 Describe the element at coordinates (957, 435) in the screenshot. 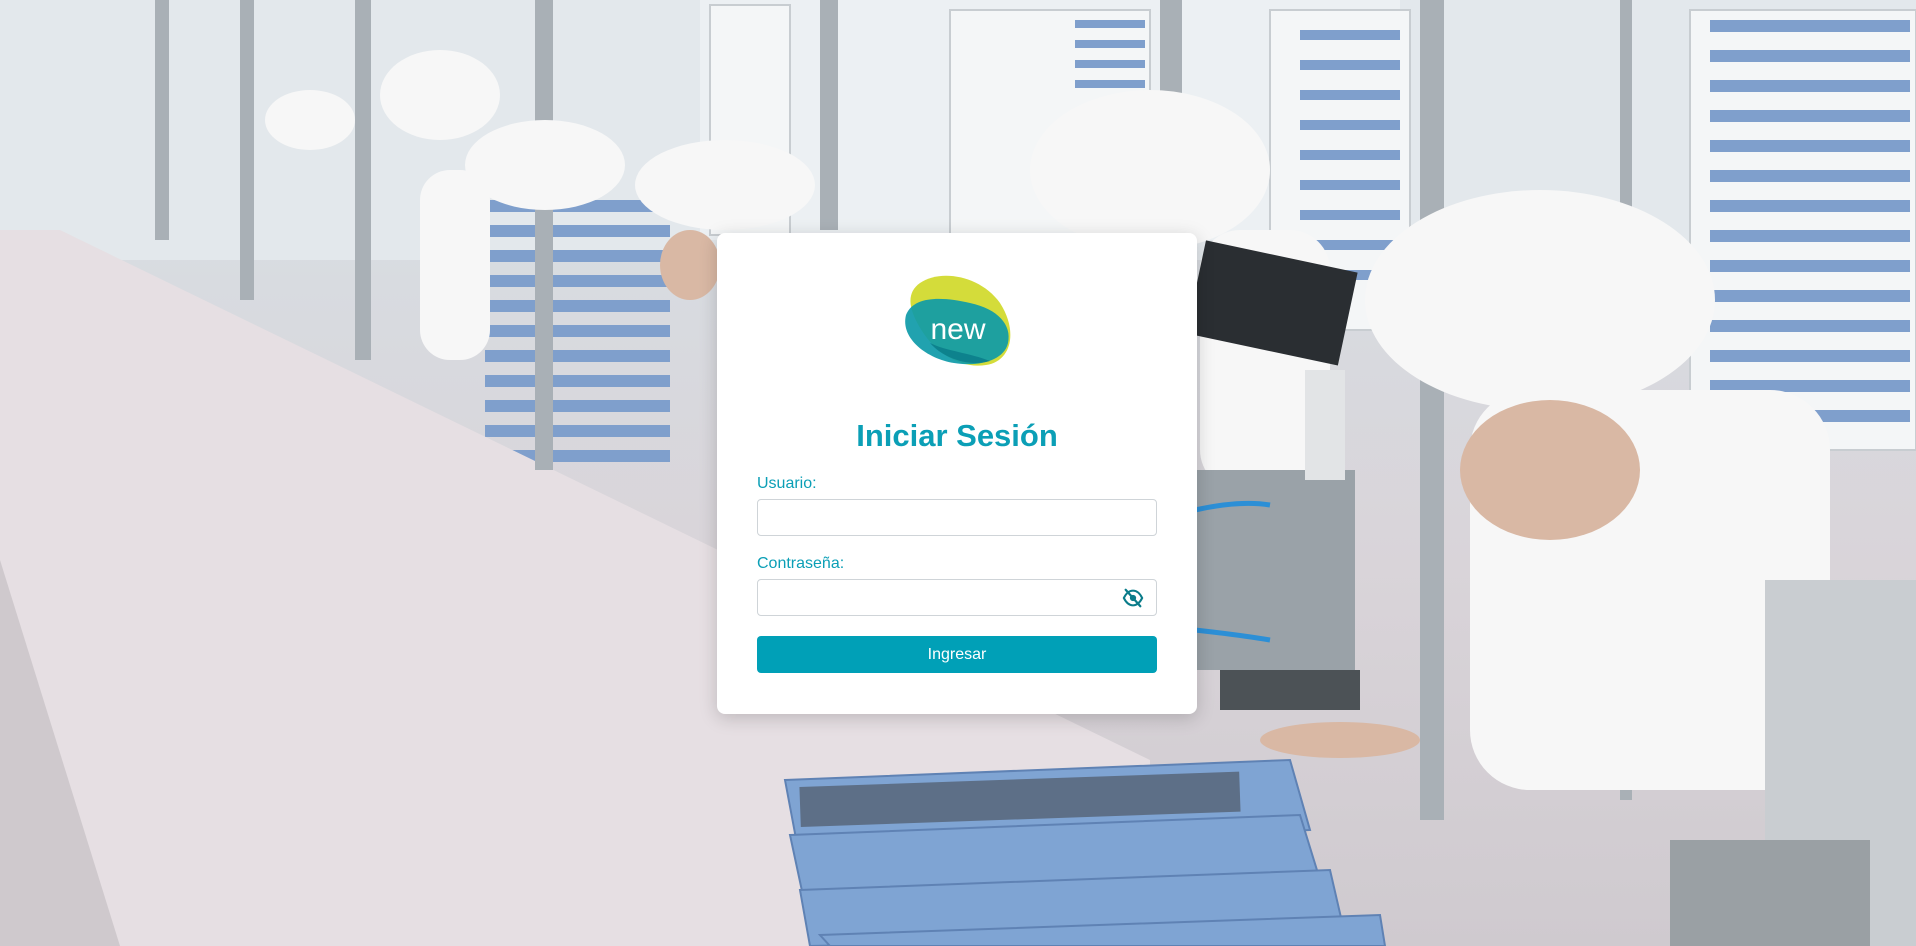

I see `page-title: Iniciar Sesión` at that location.